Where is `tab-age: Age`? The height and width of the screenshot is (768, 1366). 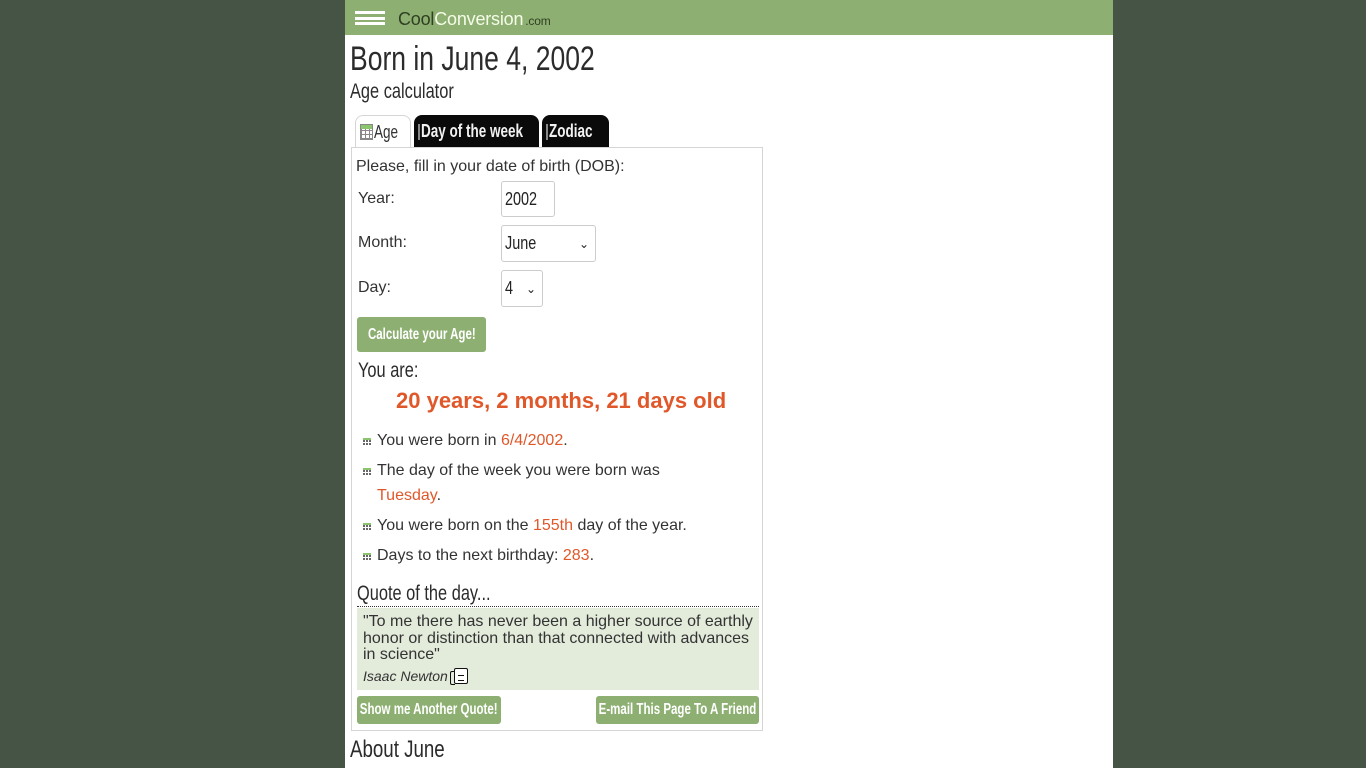 tab-age: Age is located at coordinates (383, 131).